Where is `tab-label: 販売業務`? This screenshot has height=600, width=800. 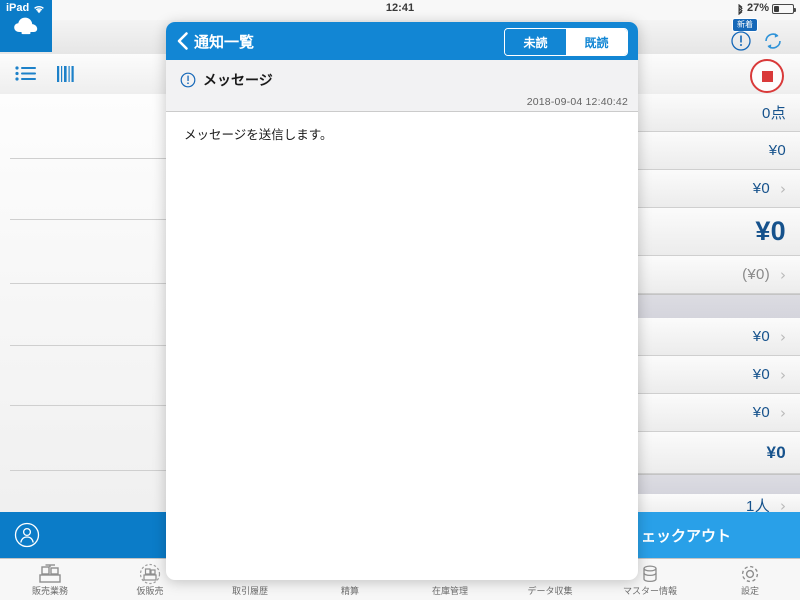
tab-label: 販売業務 is located at coordinates (49, 591).